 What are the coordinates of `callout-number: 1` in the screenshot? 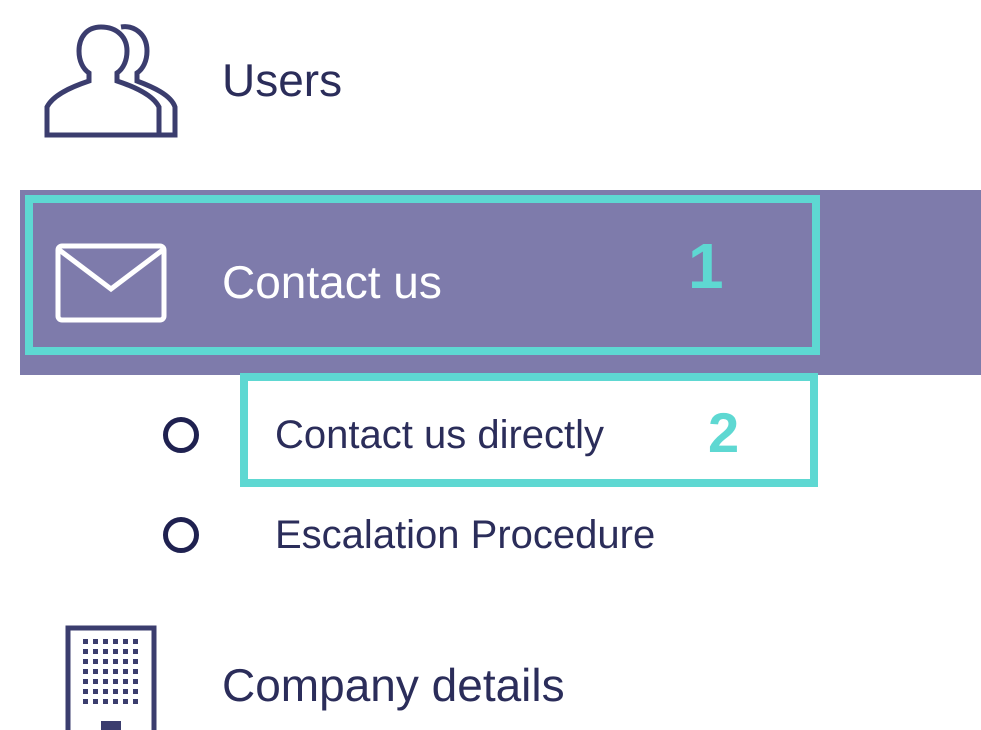 It's located at (706, 266).